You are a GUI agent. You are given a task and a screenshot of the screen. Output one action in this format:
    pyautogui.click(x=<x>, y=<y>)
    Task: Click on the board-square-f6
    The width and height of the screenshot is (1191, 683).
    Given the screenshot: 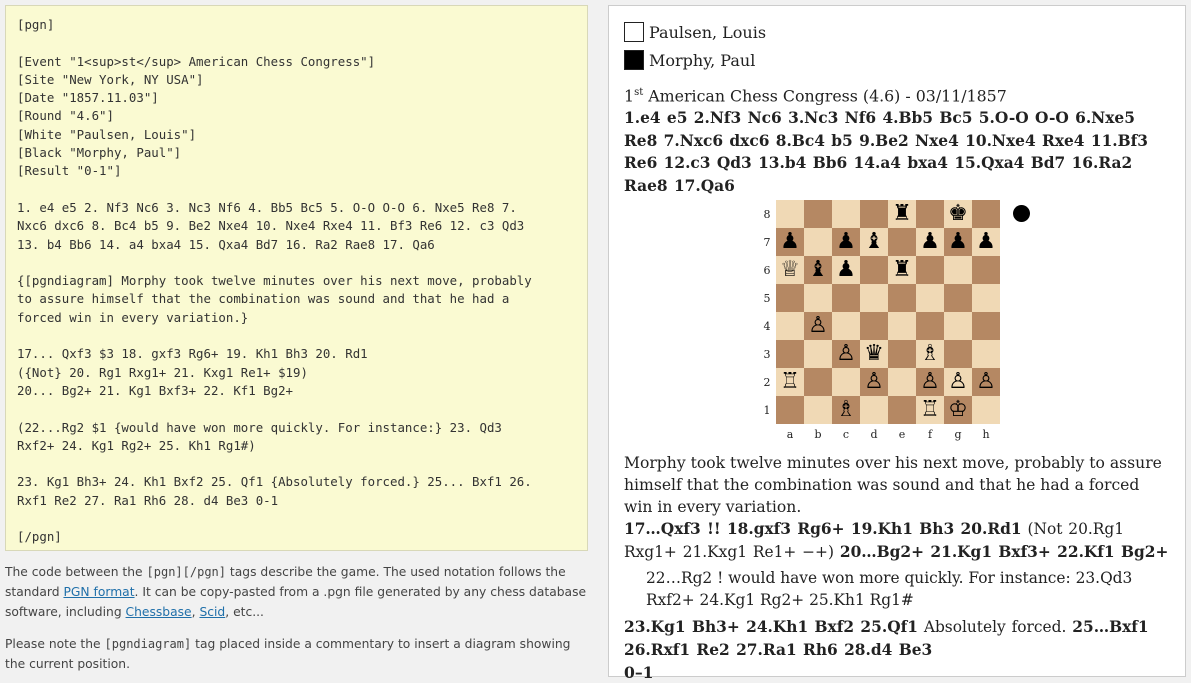 What is the action you would take?
    pyautogui.click(x=930, y=270)
    